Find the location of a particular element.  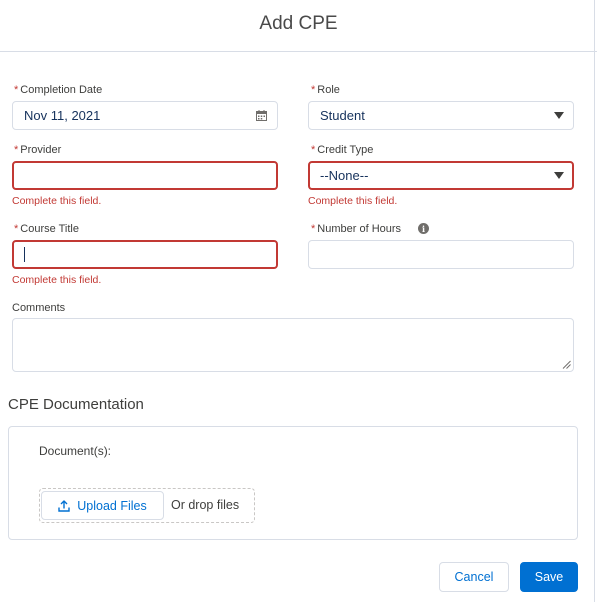

upload-files-button: Upload Files is located at coordinates (102, 505).